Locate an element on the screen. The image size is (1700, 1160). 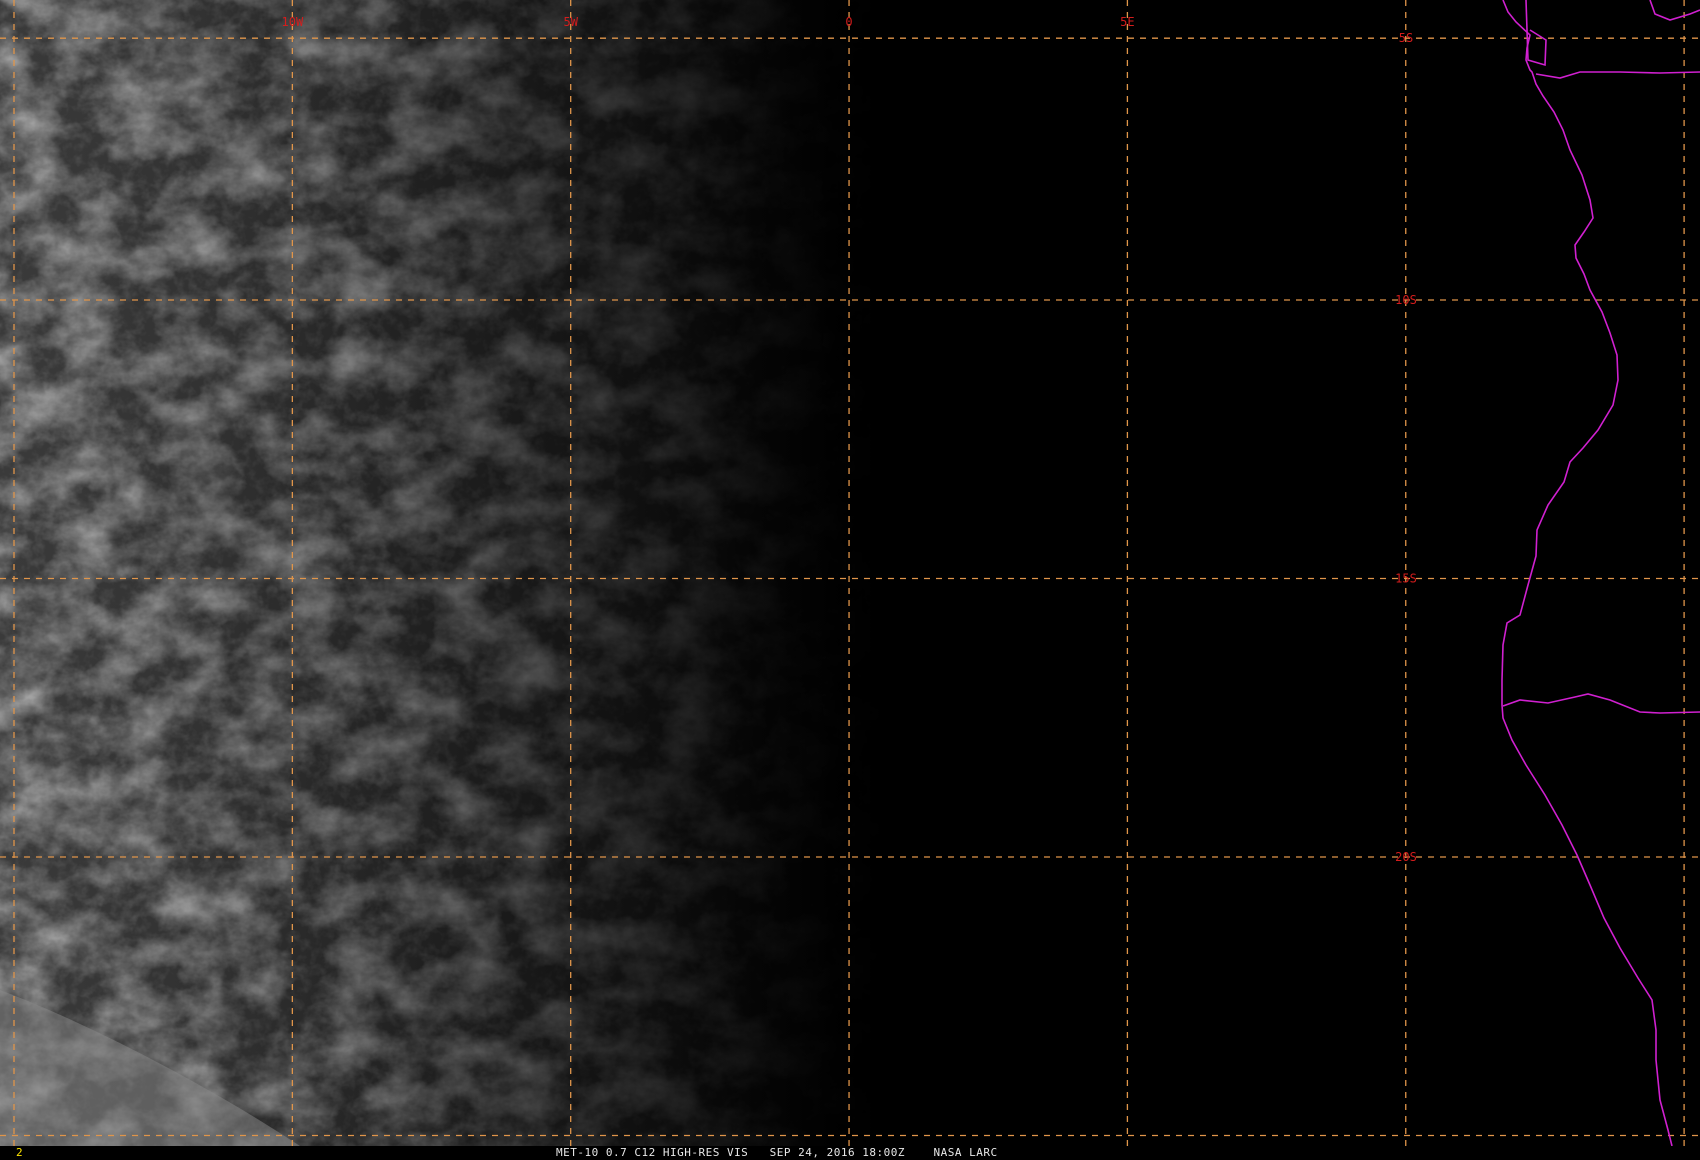
parallel-label: 20S is located at coordinates (1406, 857).